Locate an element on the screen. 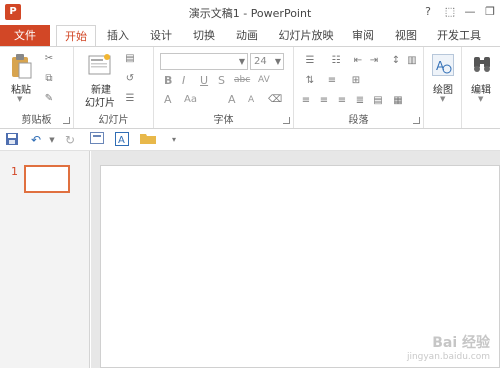  ribbon-tabs: 文件 开始 插入 设计 切换 动画 幻灯片放映 审阅 视图 开发工具 is located at coordinates (250, 36).